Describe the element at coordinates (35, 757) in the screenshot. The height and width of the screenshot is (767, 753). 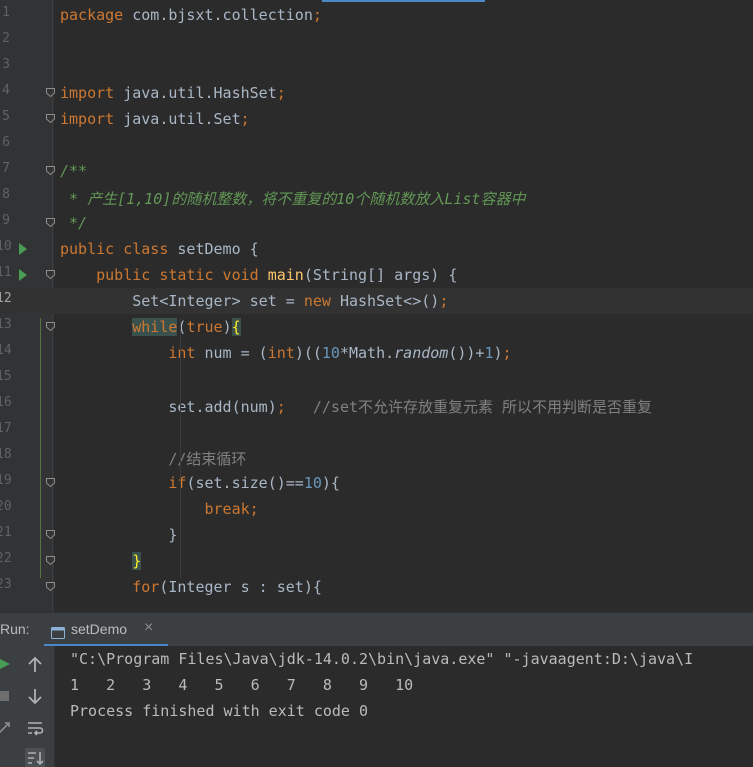
I see `sort-icon` at that location.